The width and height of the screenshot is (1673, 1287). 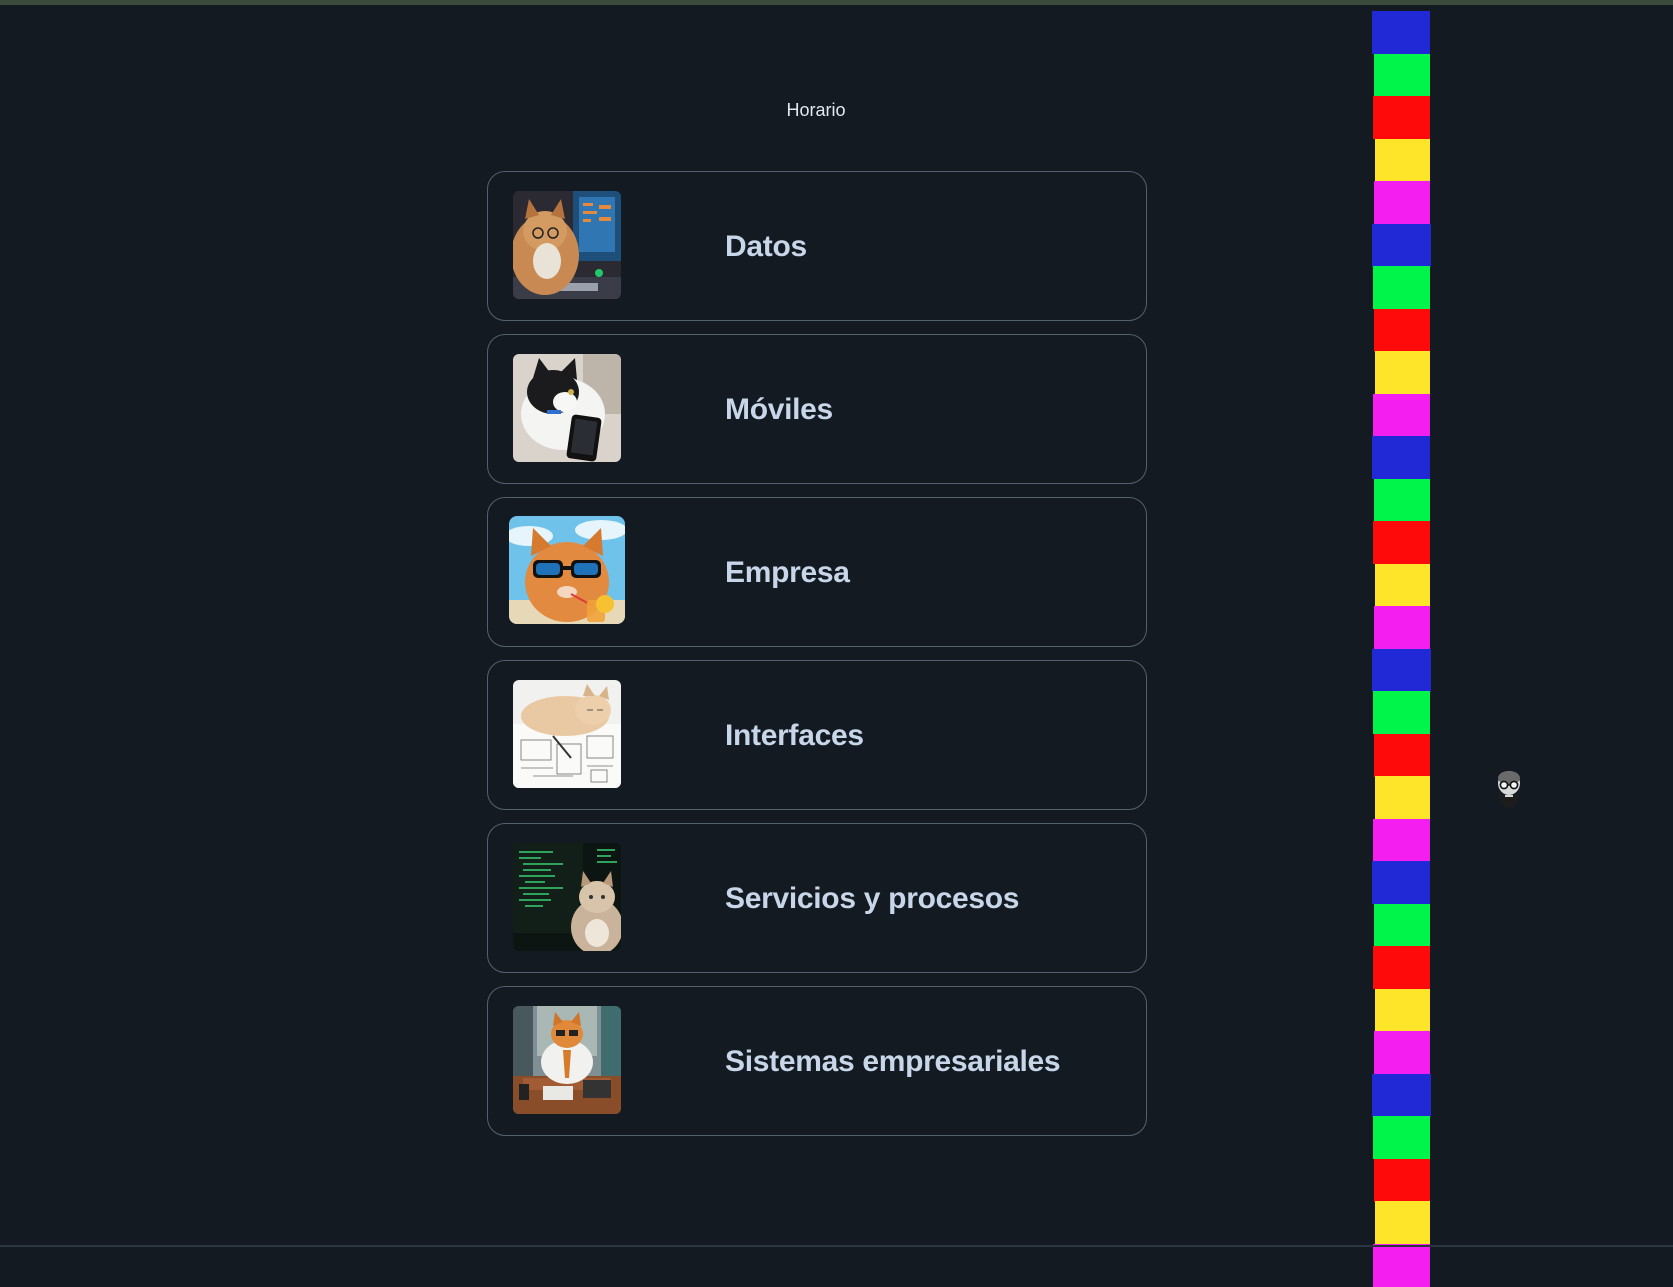 I want to click on color-stripe-column, so click(x=1402, y=649).